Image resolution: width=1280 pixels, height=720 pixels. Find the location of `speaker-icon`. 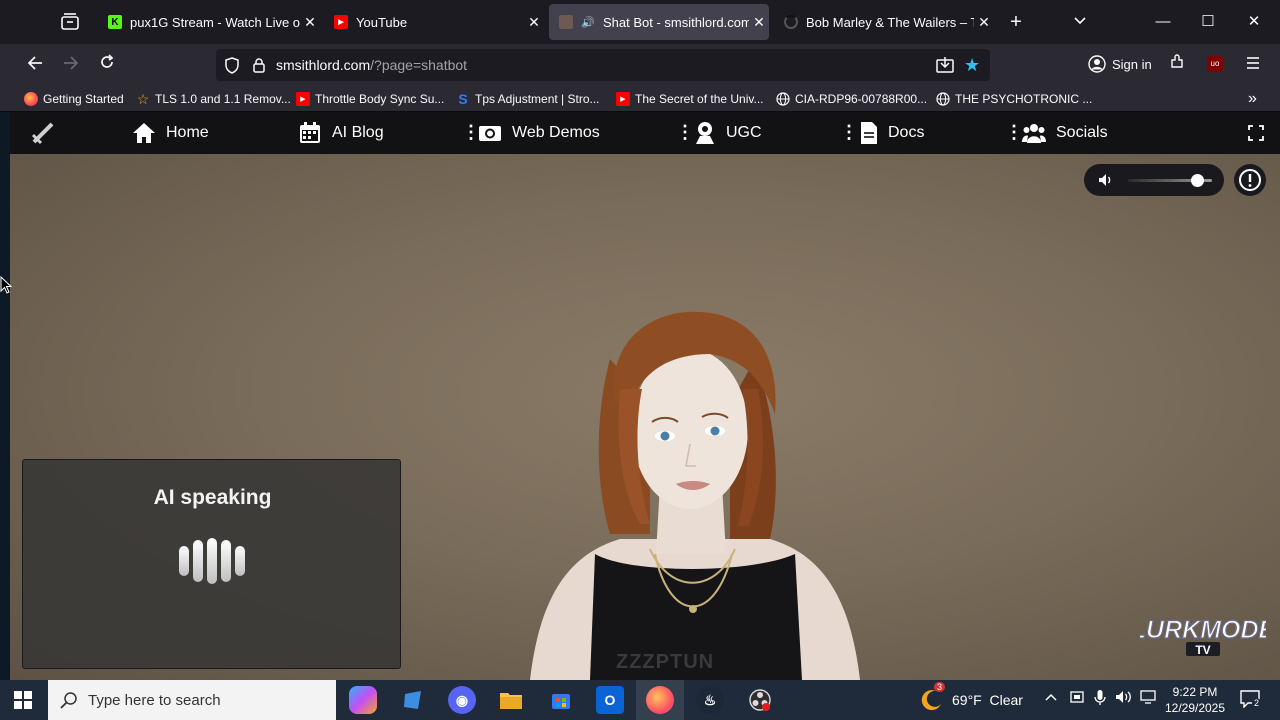

speaker-icon is located at coordinates (1106, 182).